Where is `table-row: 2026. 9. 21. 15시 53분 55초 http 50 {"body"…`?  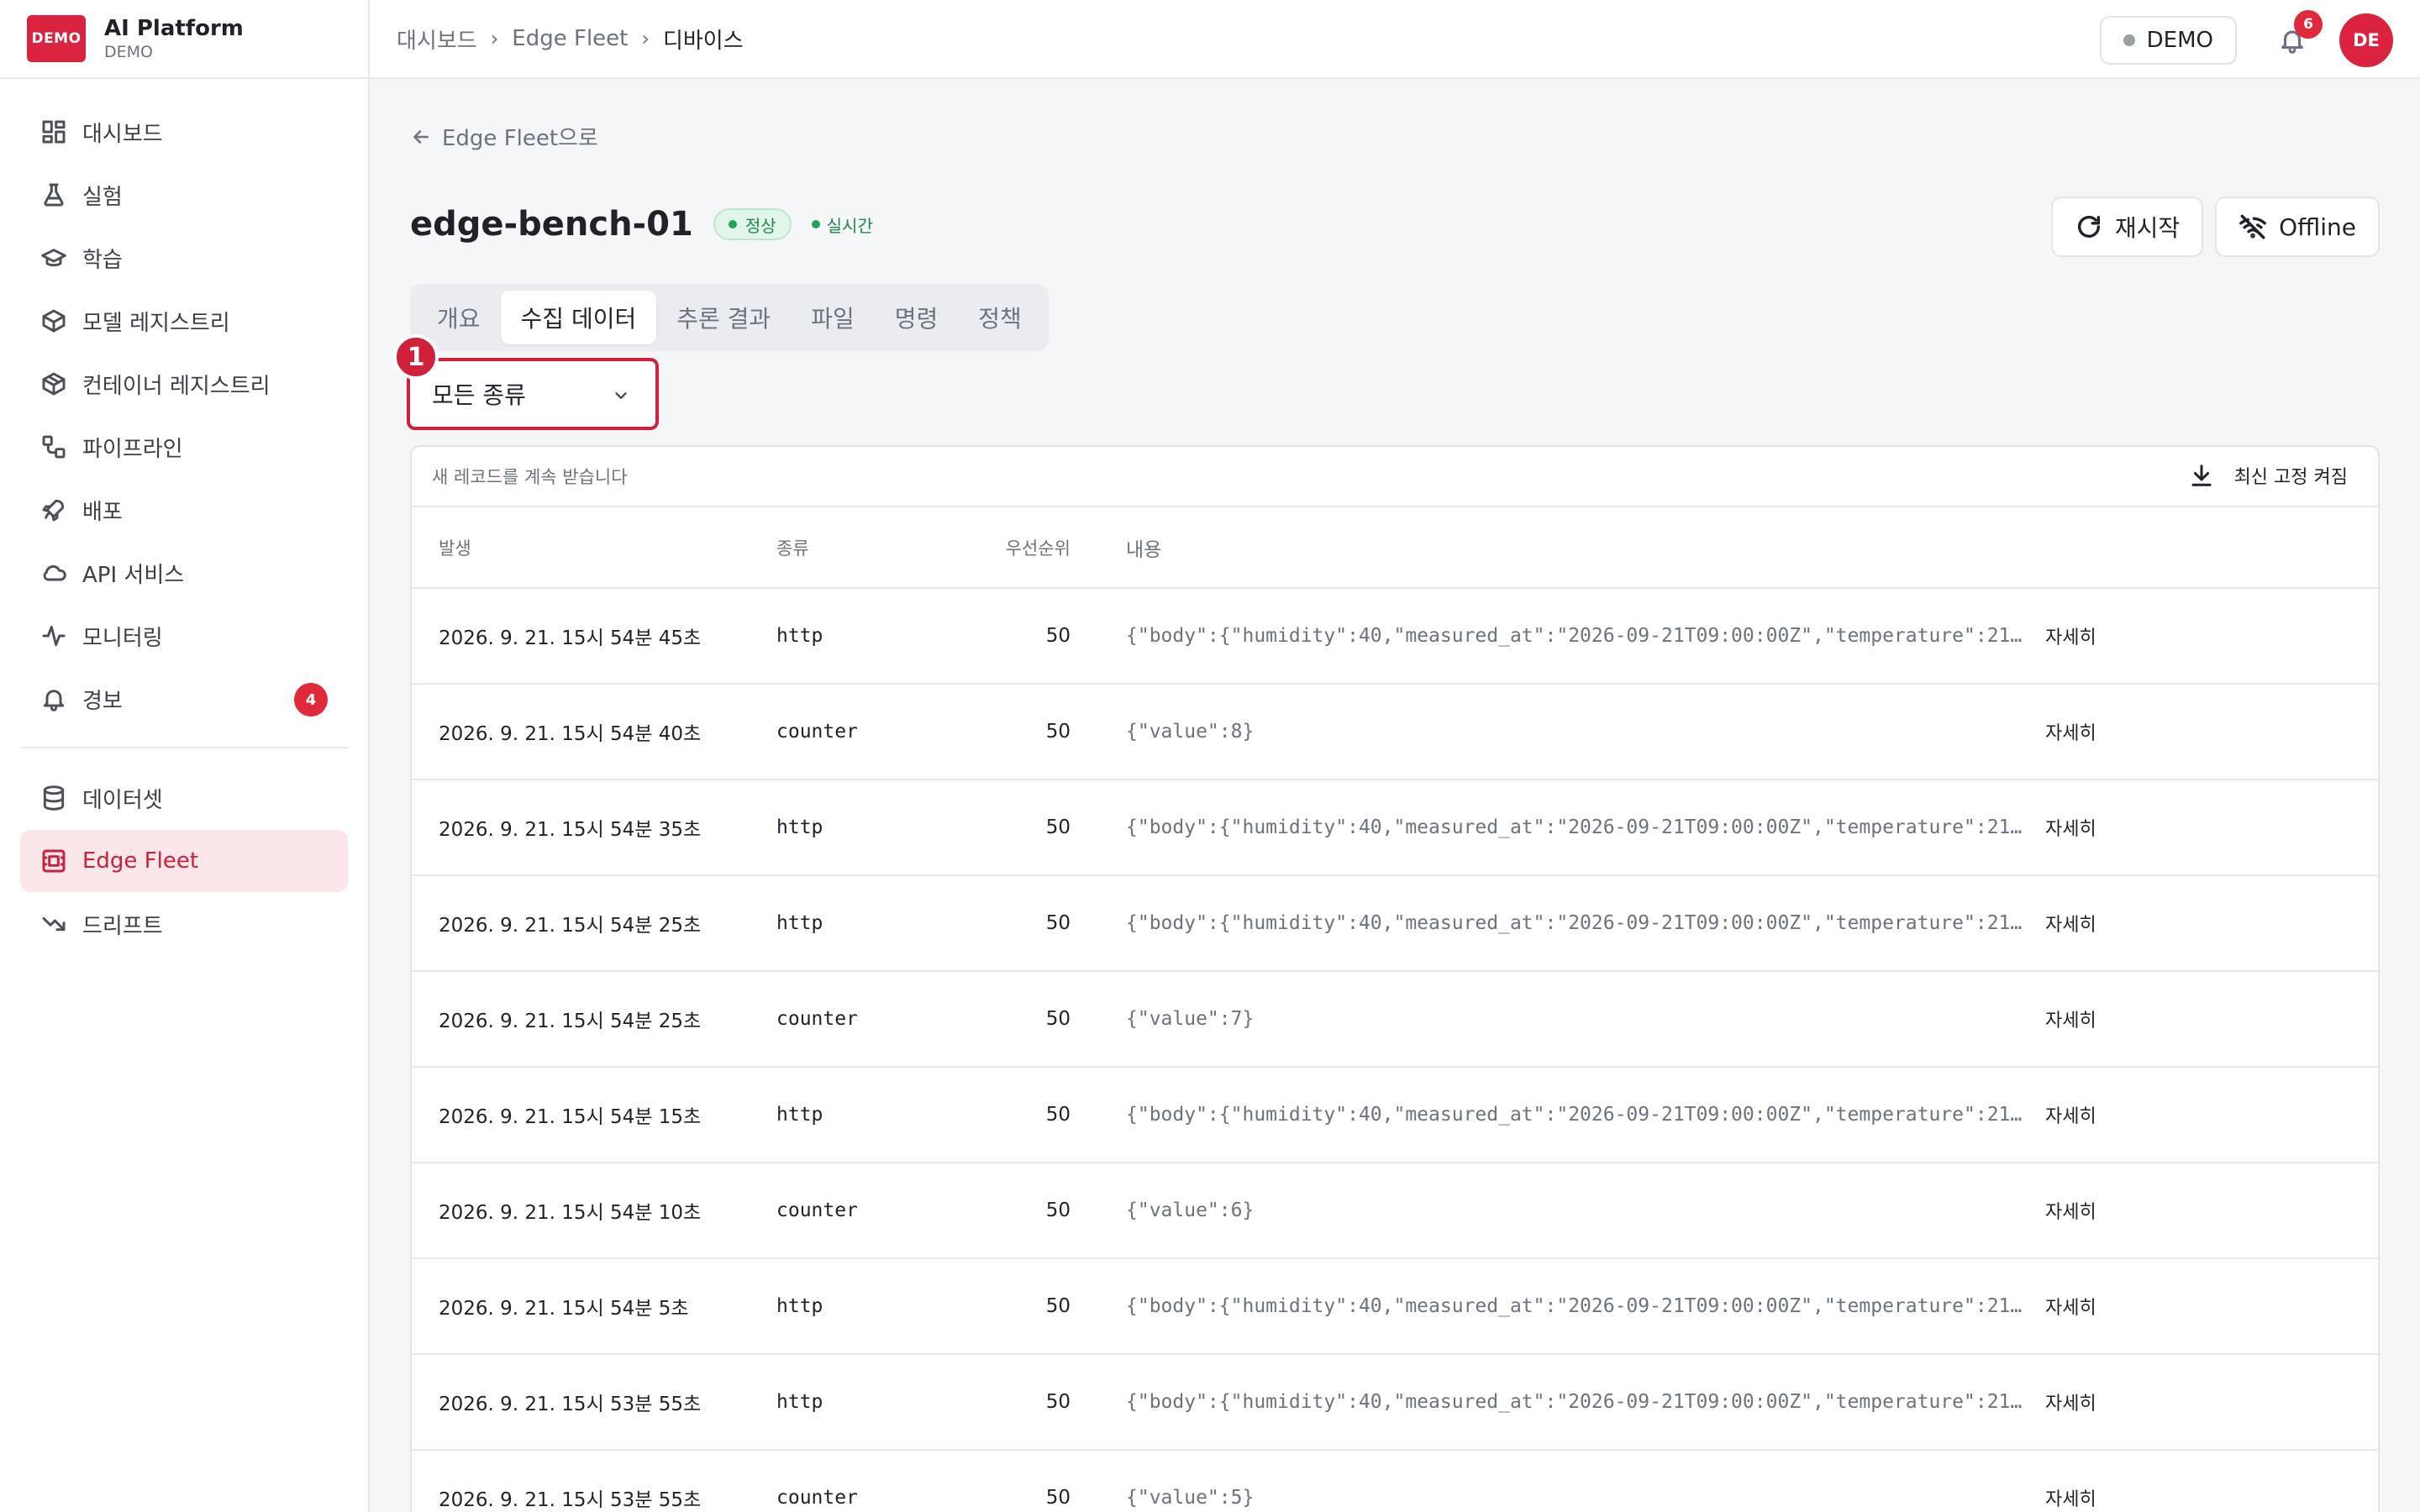 table-row: 2026. 9. 21. 15시 53분 55초 http 50 {"body"… is located at coordinates (1395, 1402).